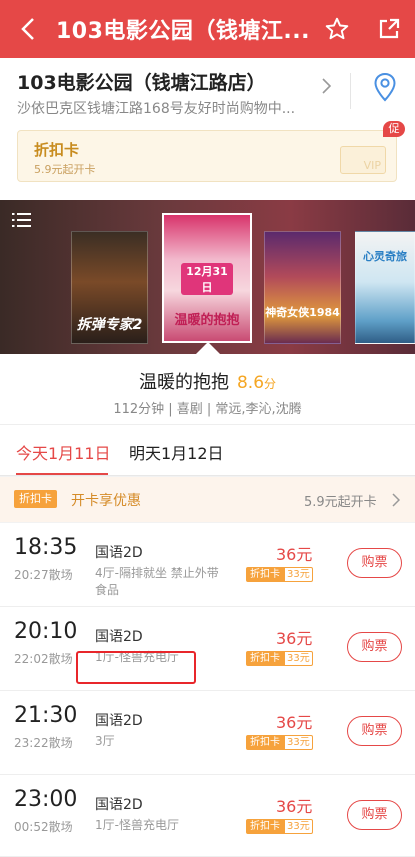 Image resolution: width=415 pixels, height=857 pixels. Describe the element at coordinates (394, 129) in the screenshot. I see `promo-badge: 促` at that location.